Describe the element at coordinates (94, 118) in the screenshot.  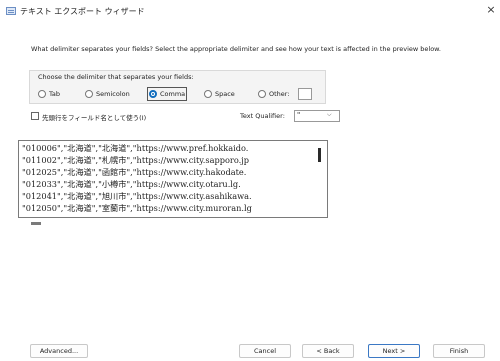
I see `first-row-names-label: 先頭行をフィールド名として使う(I)` at that location.